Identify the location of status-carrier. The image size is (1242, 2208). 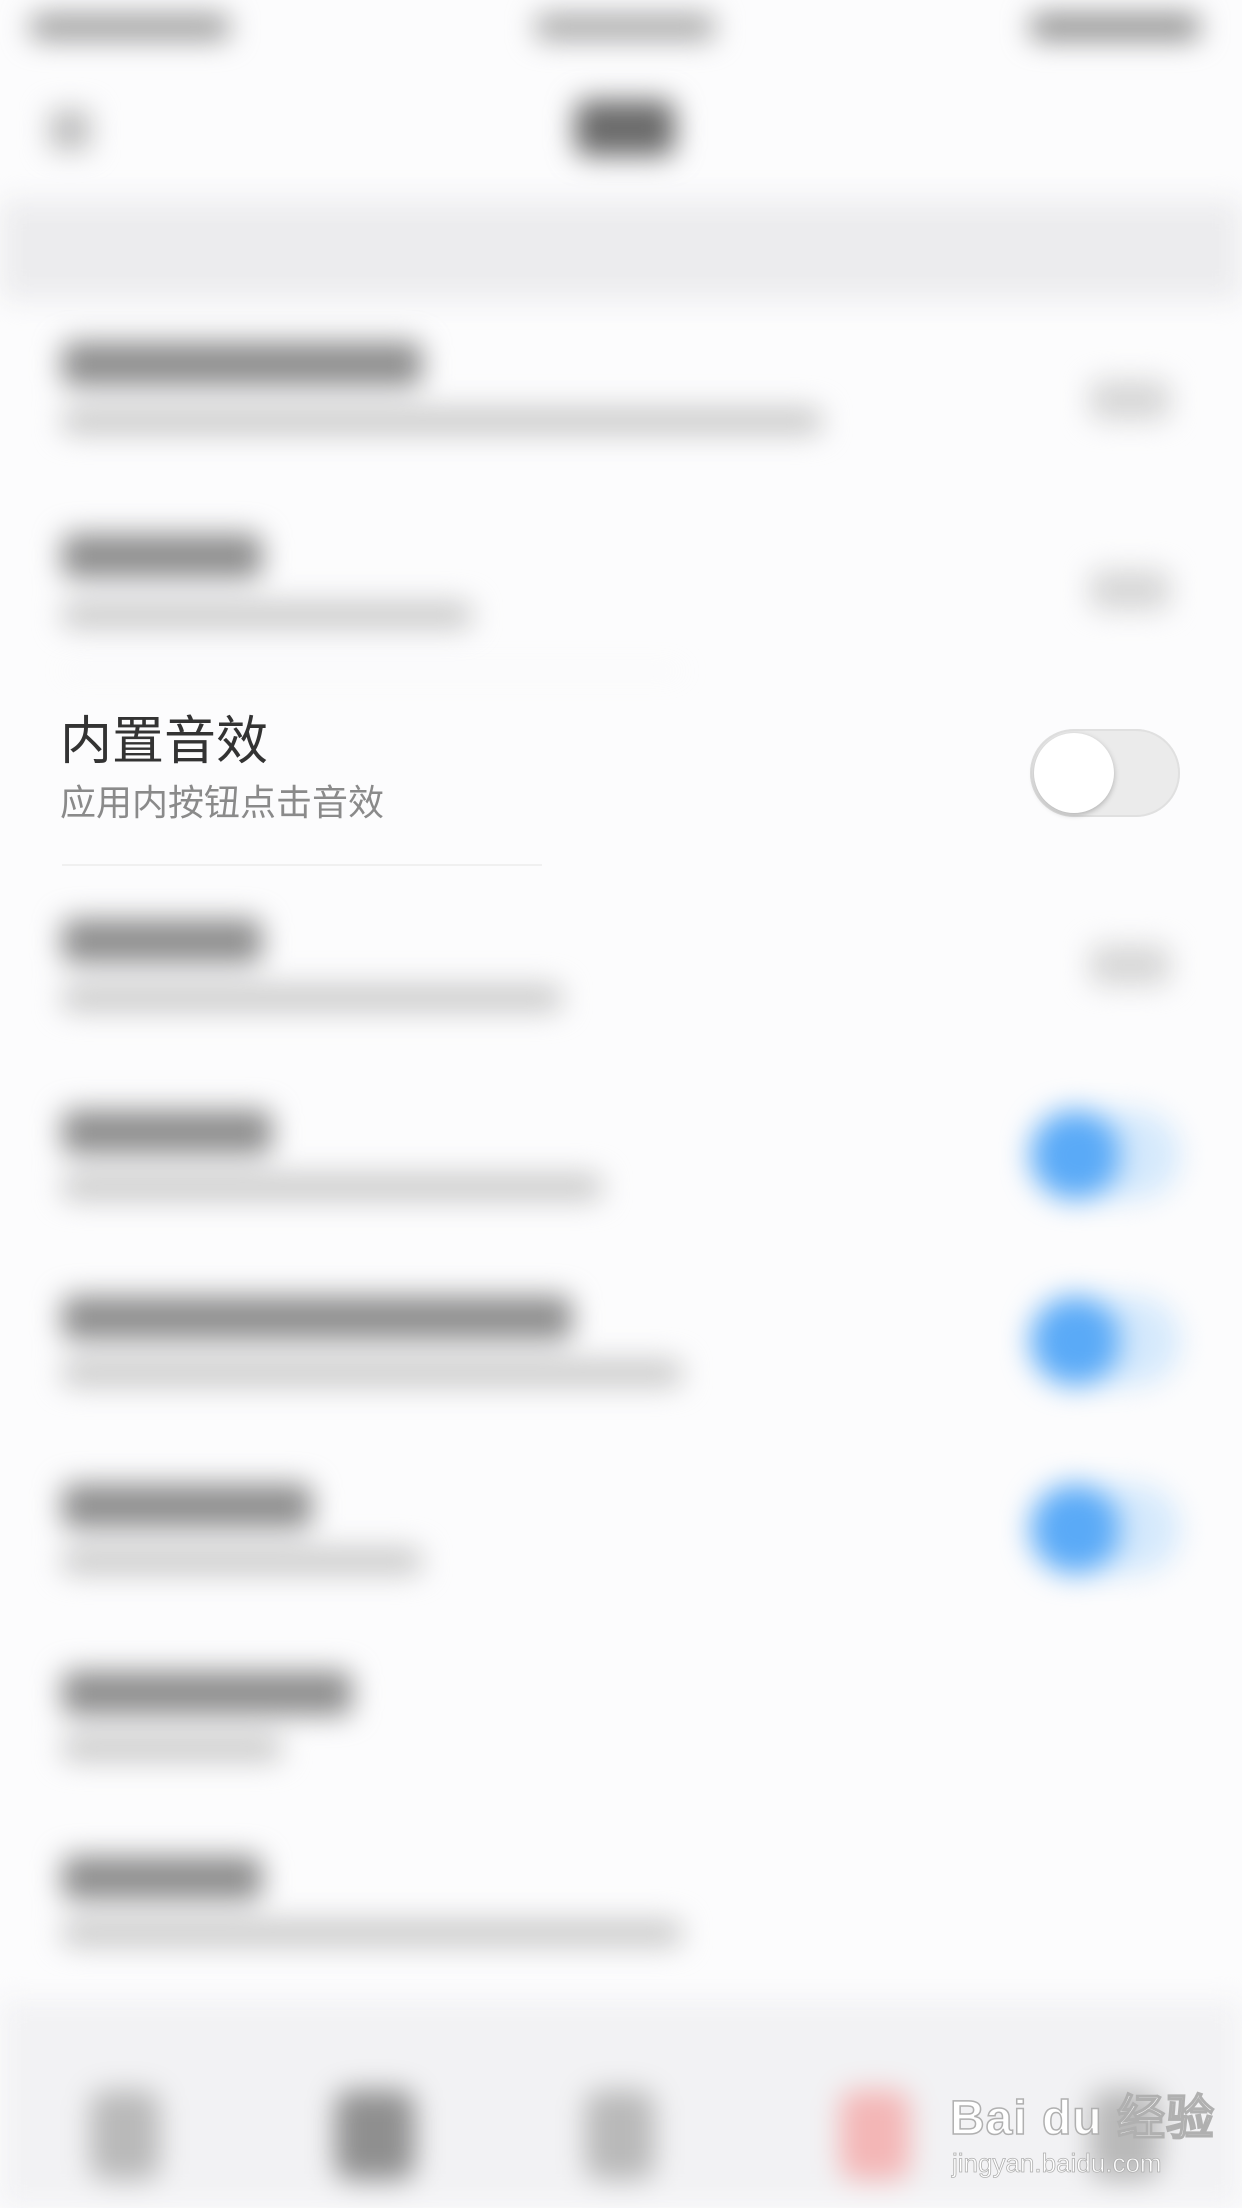
(625, 27).